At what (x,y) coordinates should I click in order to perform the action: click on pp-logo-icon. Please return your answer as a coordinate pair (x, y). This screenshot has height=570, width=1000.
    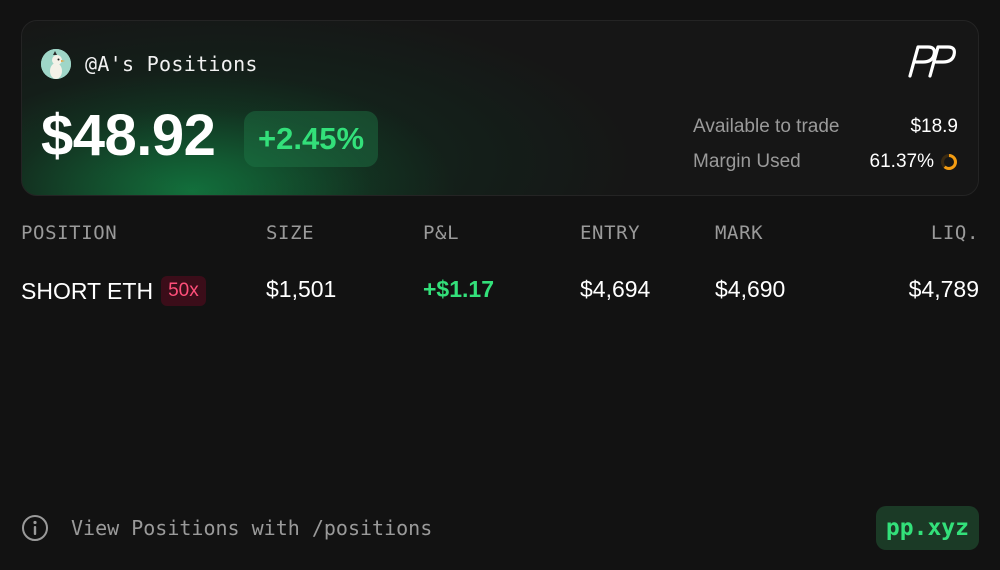
    Looking at the image, I should click on (932, 61).